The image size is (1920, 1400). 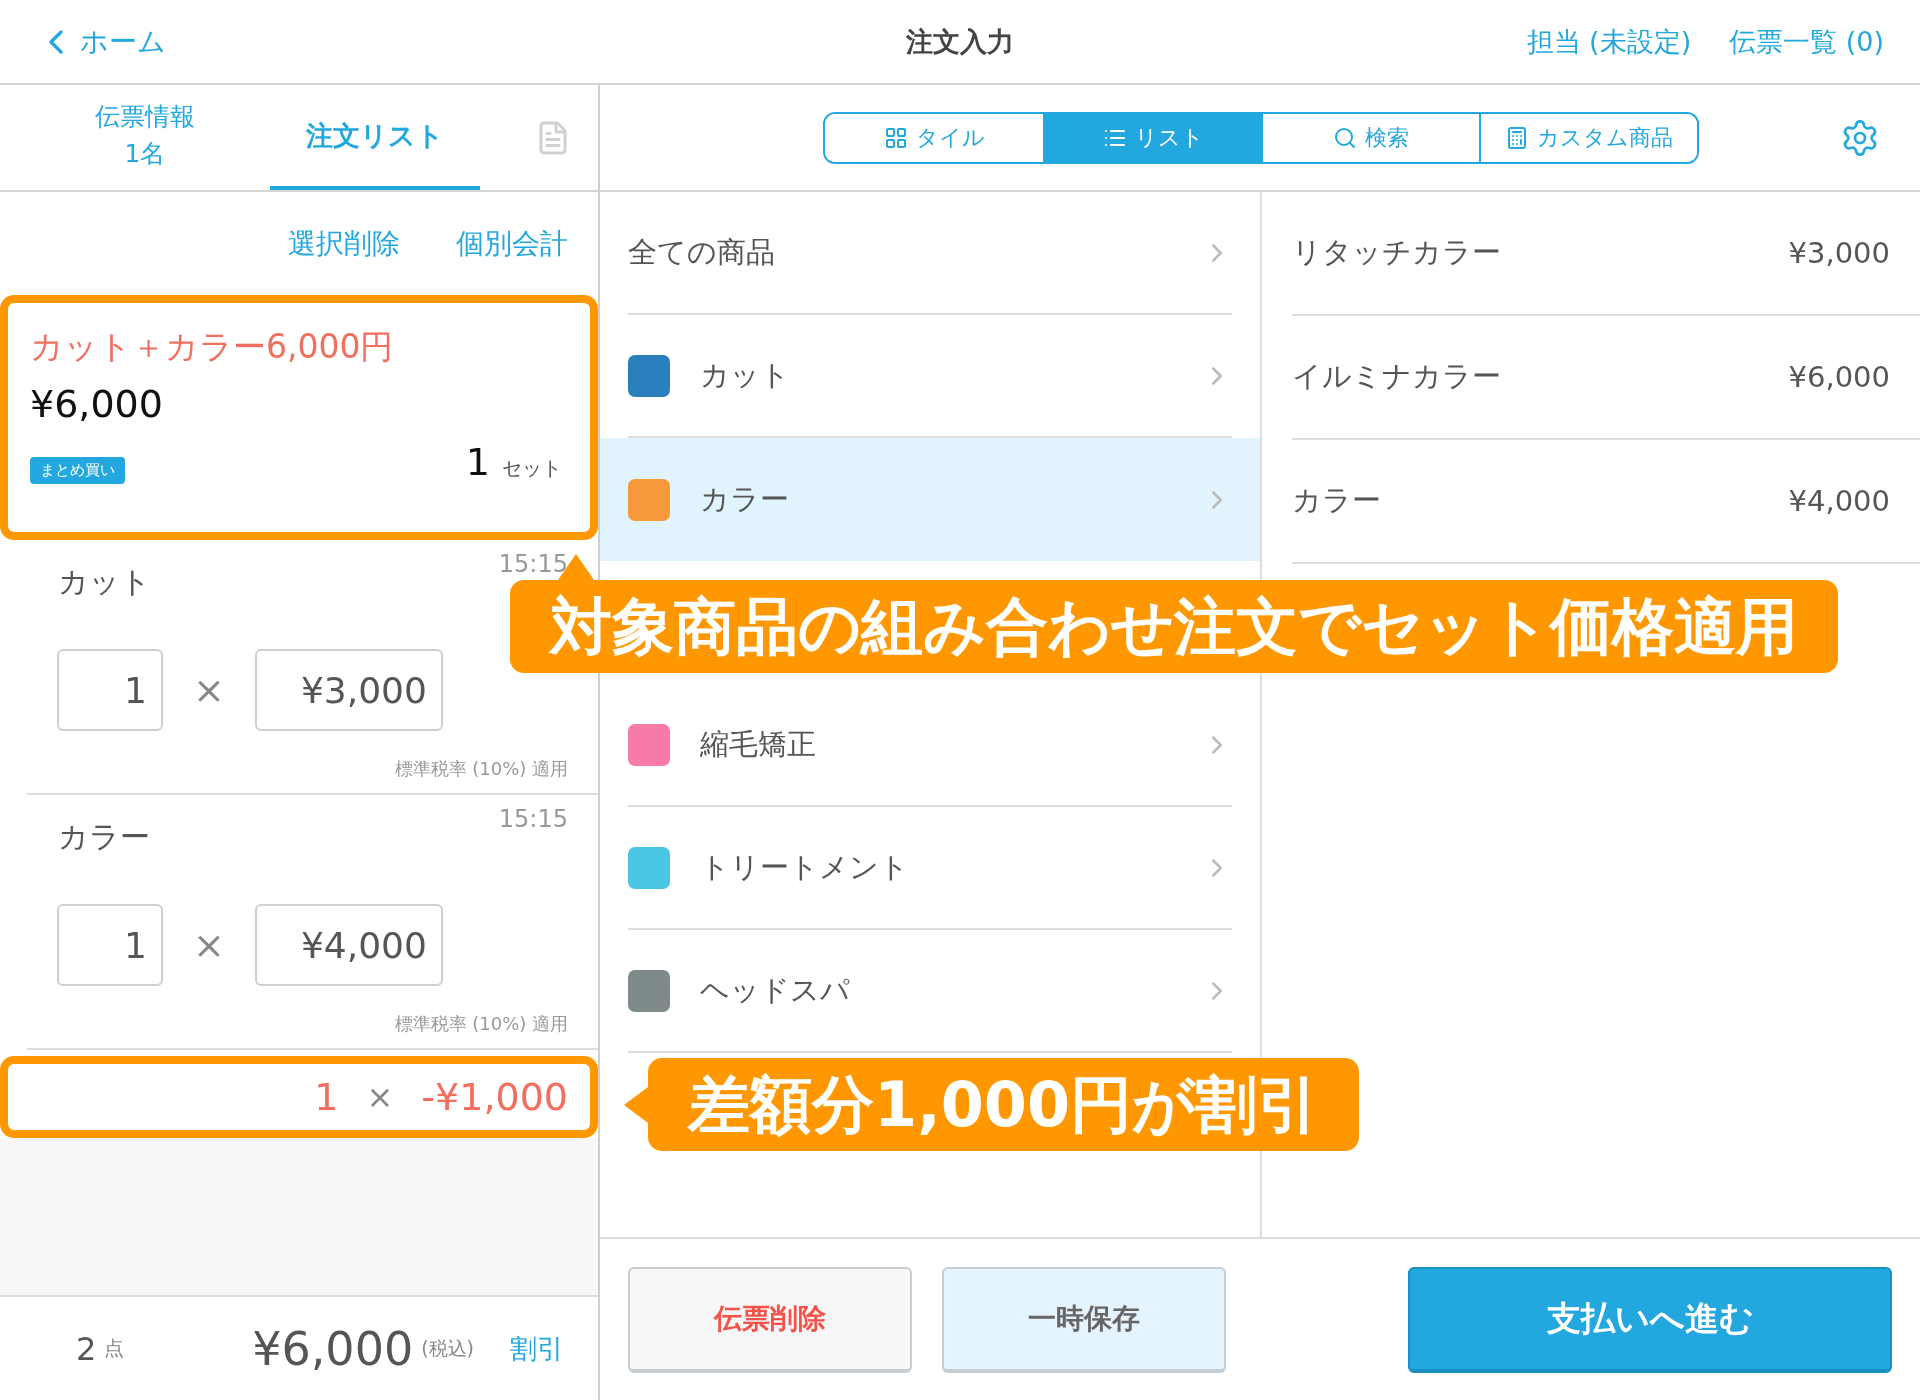 What do you see at coordinates (512, 243) in the screenshot?
I see `action-link: 個別会計` at bounding box center [512, 243].